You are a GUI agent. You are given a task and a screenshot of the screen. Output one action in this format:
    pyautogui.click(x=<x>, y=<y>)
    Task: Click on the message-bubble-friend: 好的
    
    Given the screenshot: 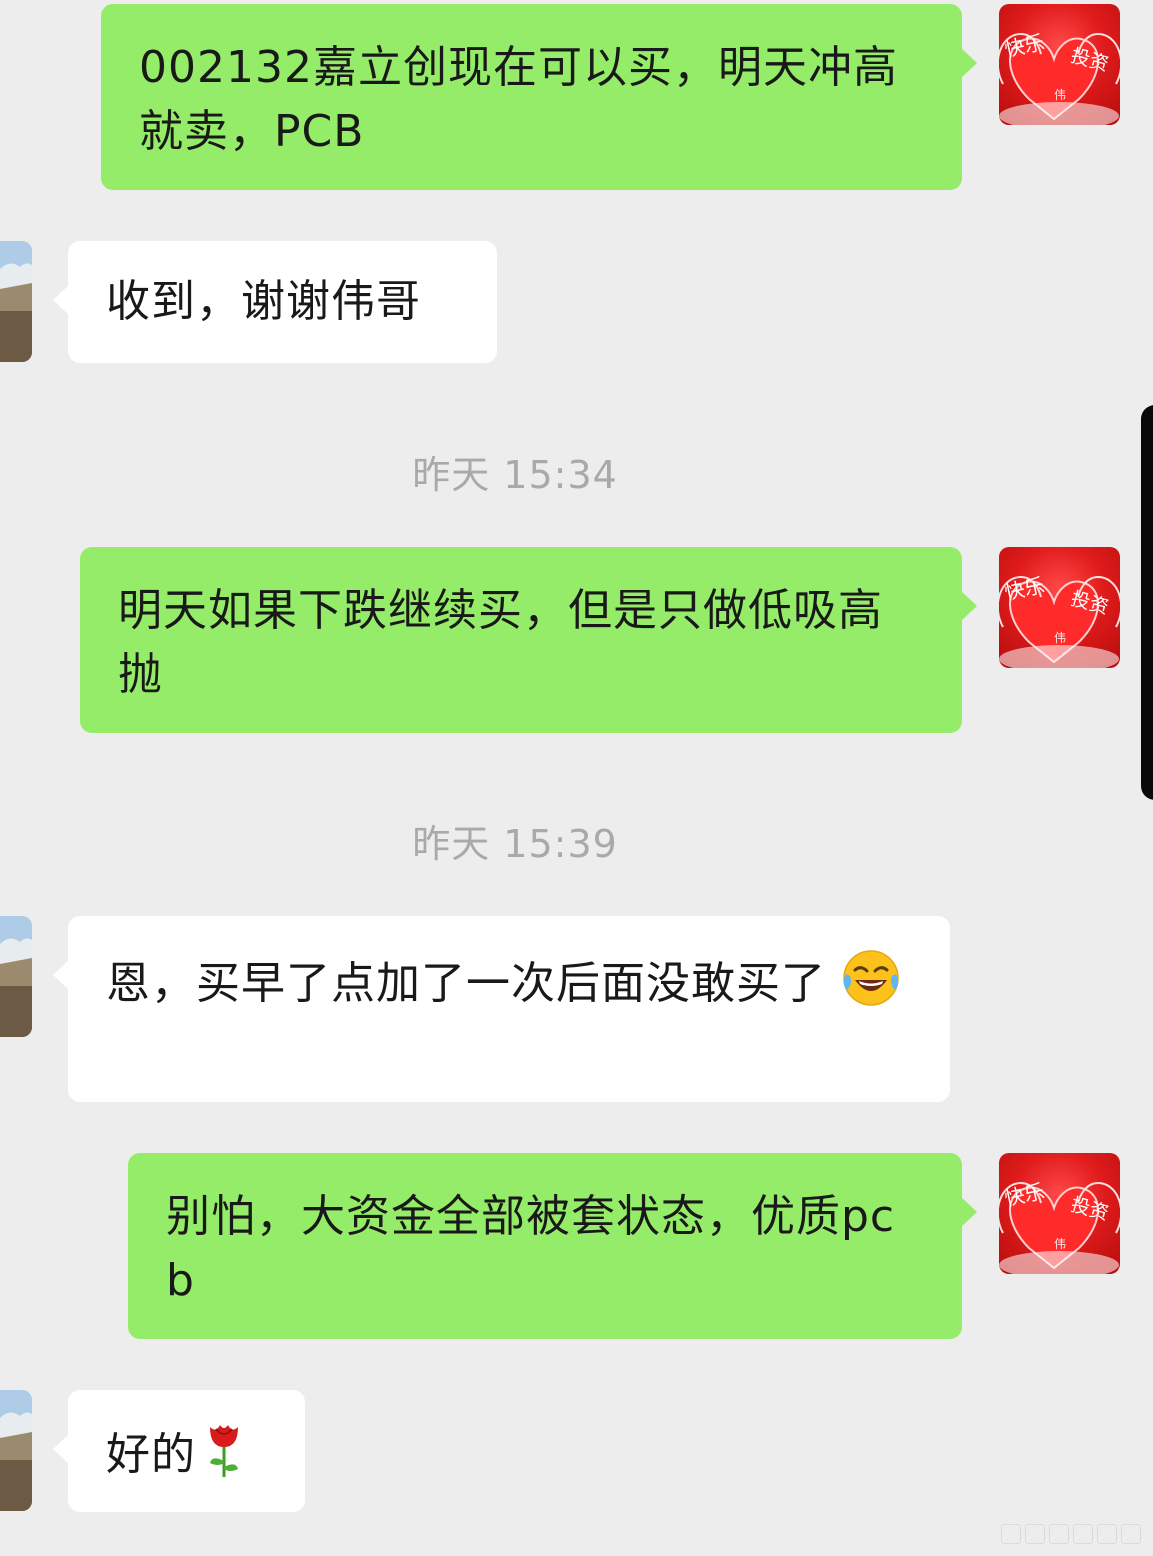 What is the action you would take?
    pyautogui.click(x=179, y=1451)
    